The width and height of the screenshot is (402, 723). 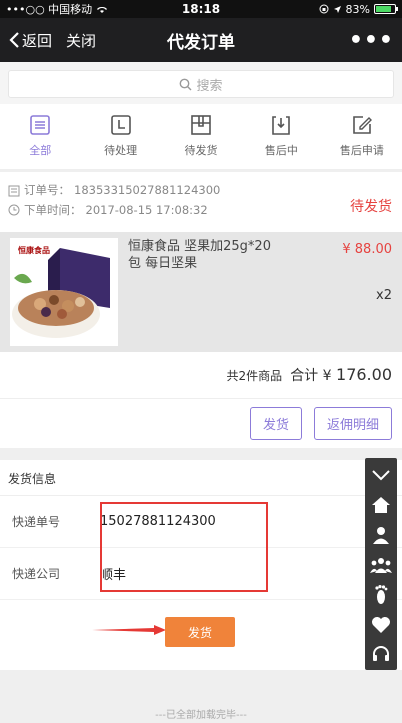 I want to click on edit-icon, so click(x=362, y=125).